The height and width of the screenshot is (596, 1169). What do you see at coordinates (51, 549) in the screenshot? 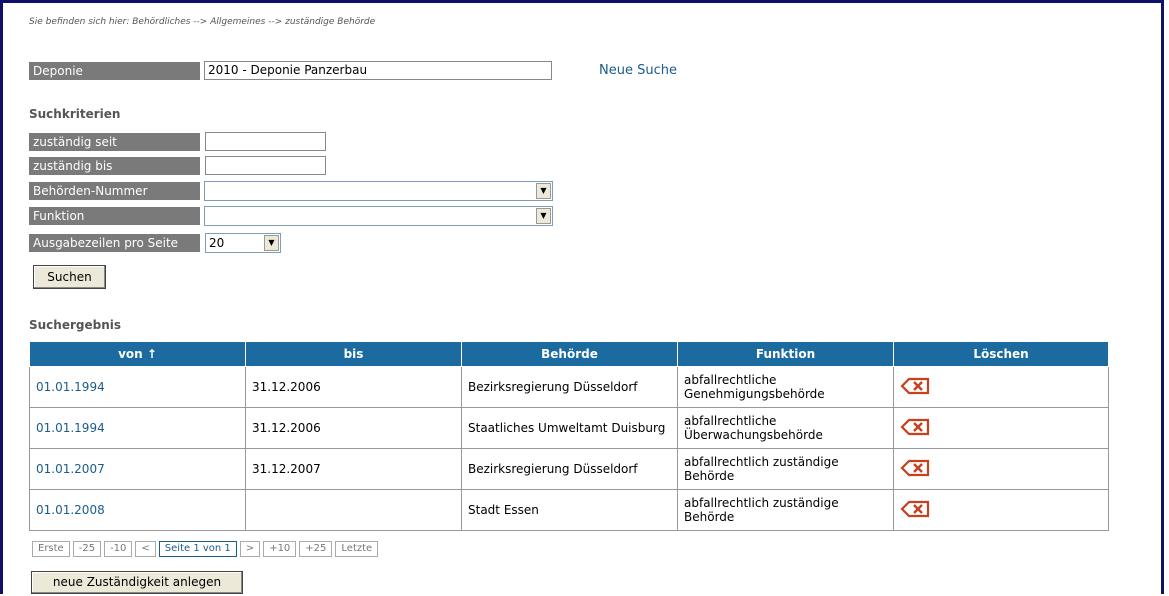
I see `pager-first: Erste` at bounding box center [51, 549].